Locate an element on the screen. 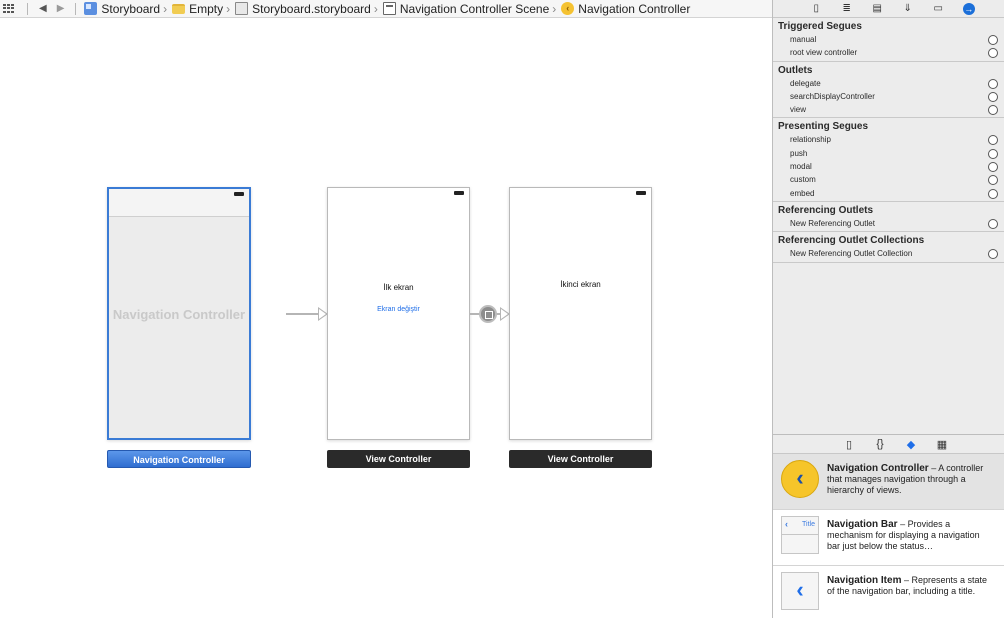 Image resolution: width=1004 pixels, height=618 pixels. crumb-project: Storyboard is located at coordinates (121, 9).